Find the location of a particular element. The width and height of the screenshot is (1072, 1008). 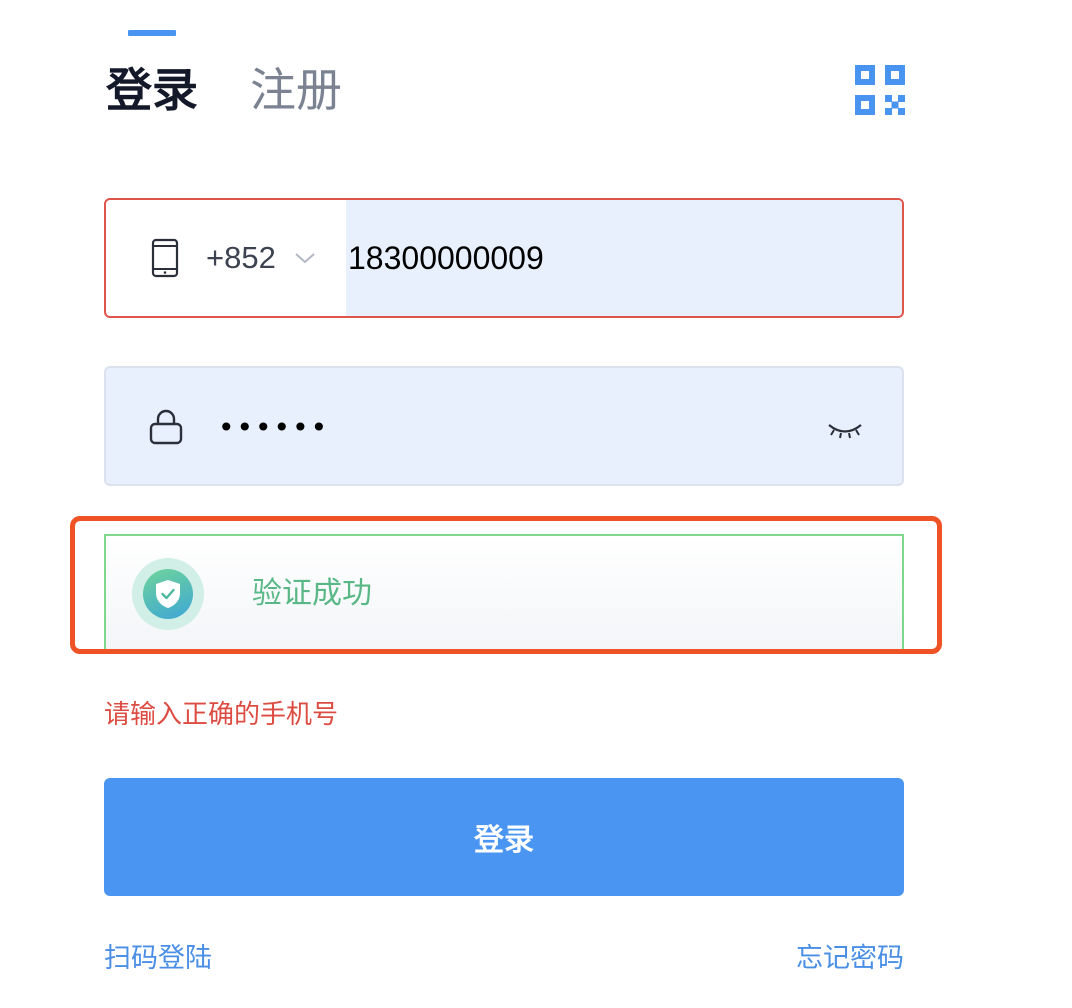

forgot-password-link: 忘记密码 is located at coordinates (850, 959).